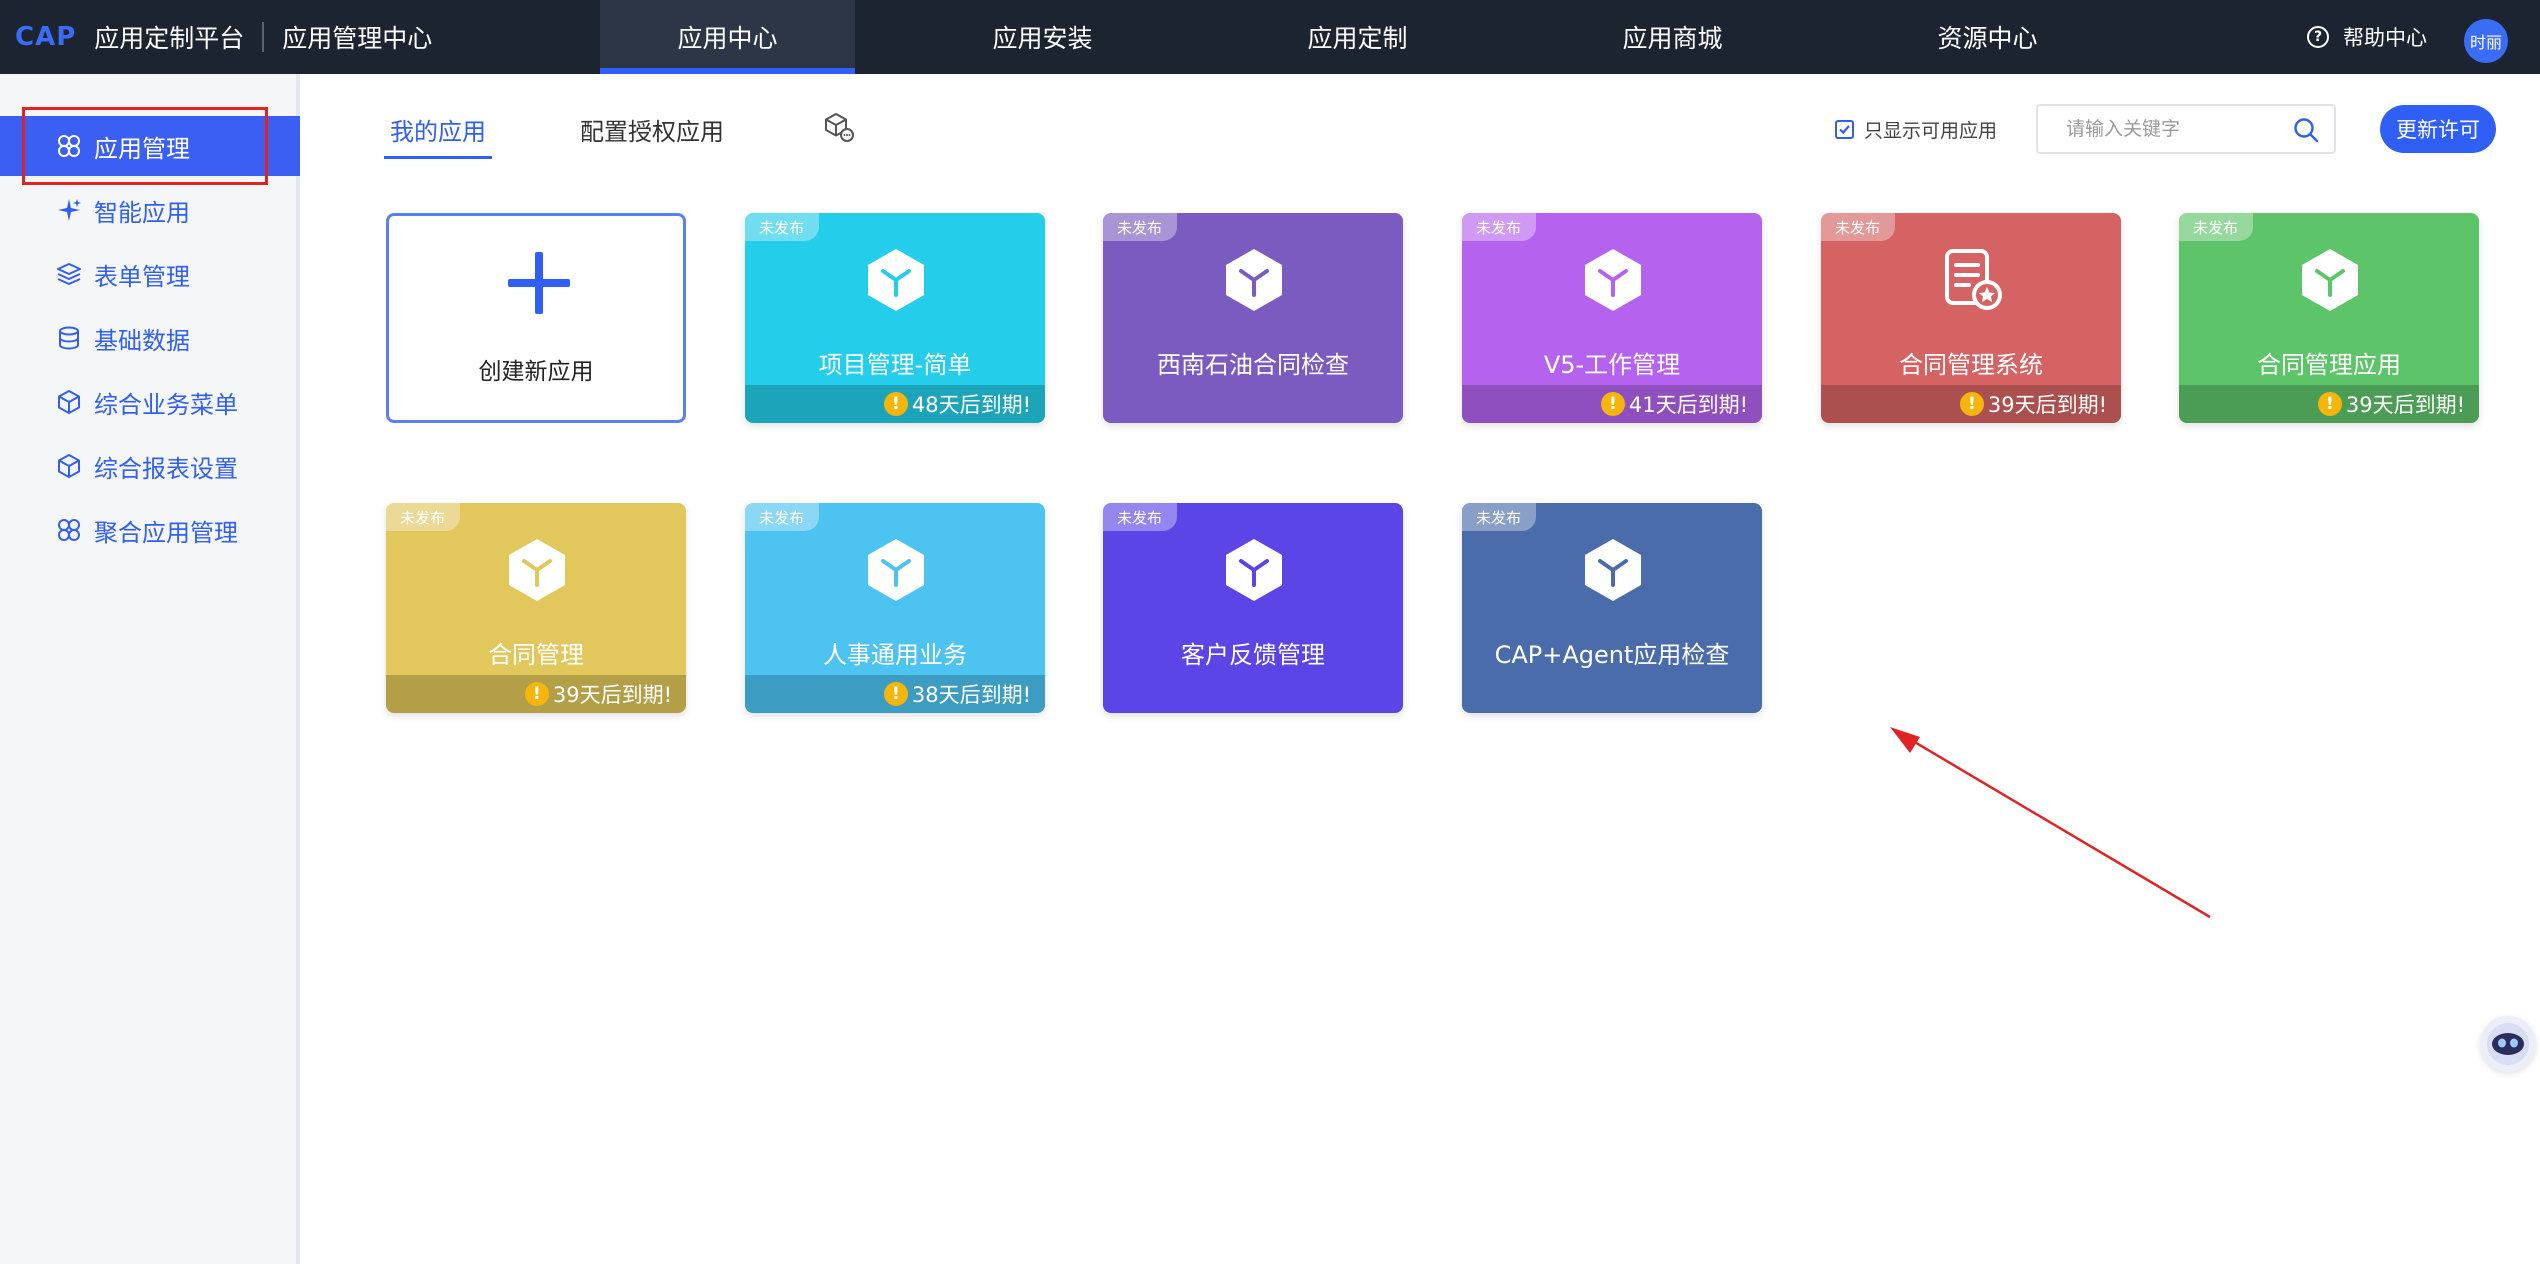 This screenshot has width=2540, height=1264. Describe the element at coordinates (971, 405) in the screenshot. I see `expiry-text: 48天后到期!` at that location.